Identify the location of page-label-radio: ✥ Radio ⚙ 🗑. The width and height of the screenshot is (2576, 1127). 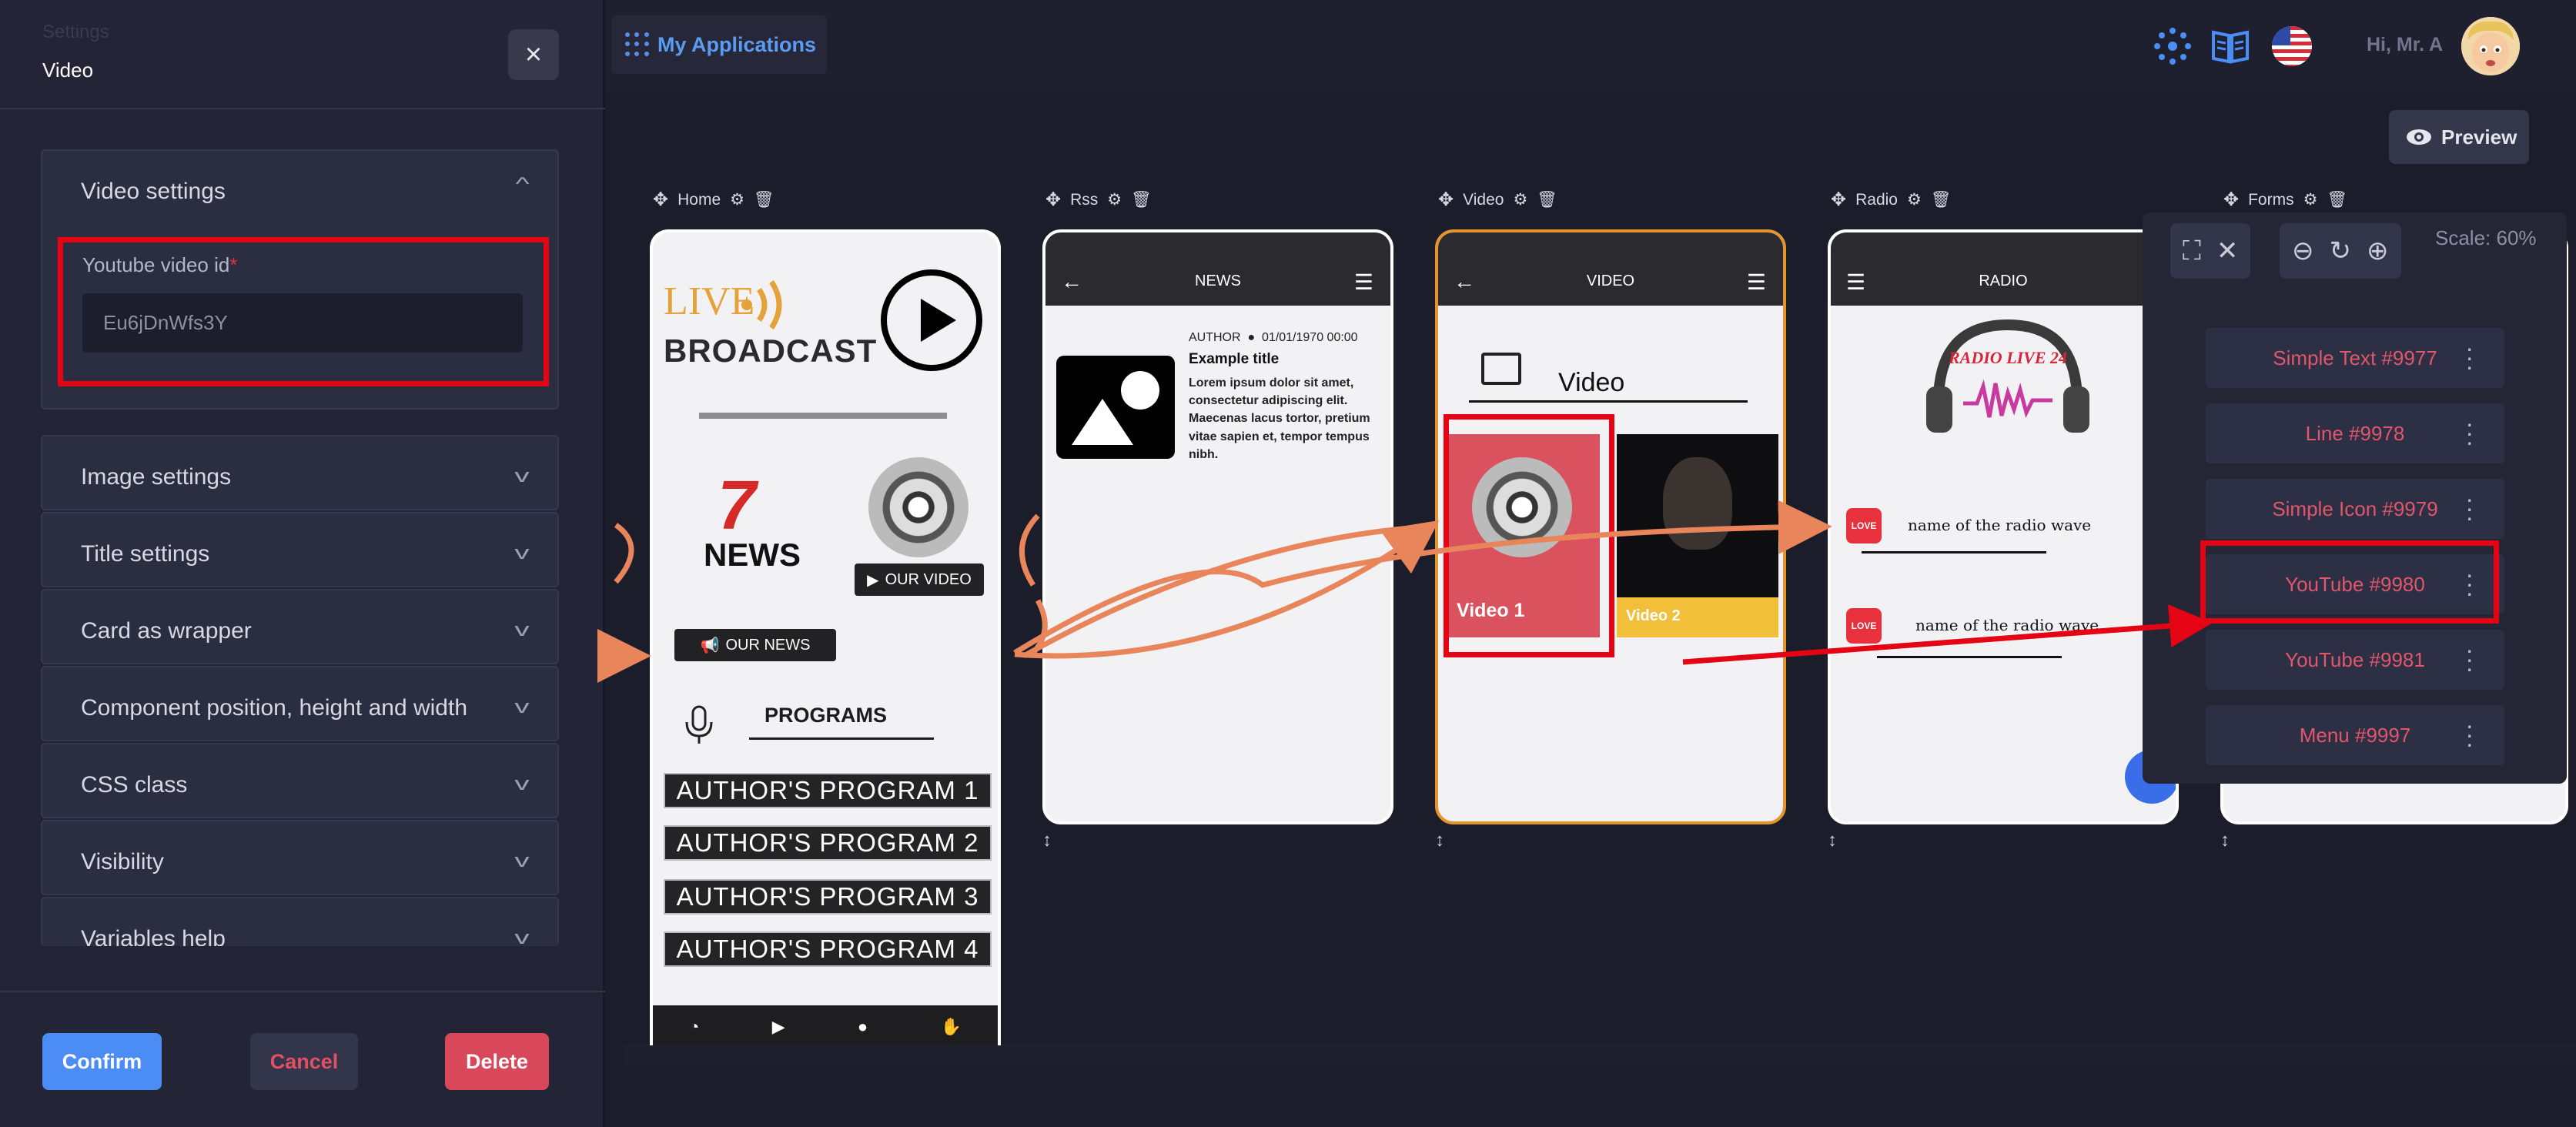
(1891, 200).